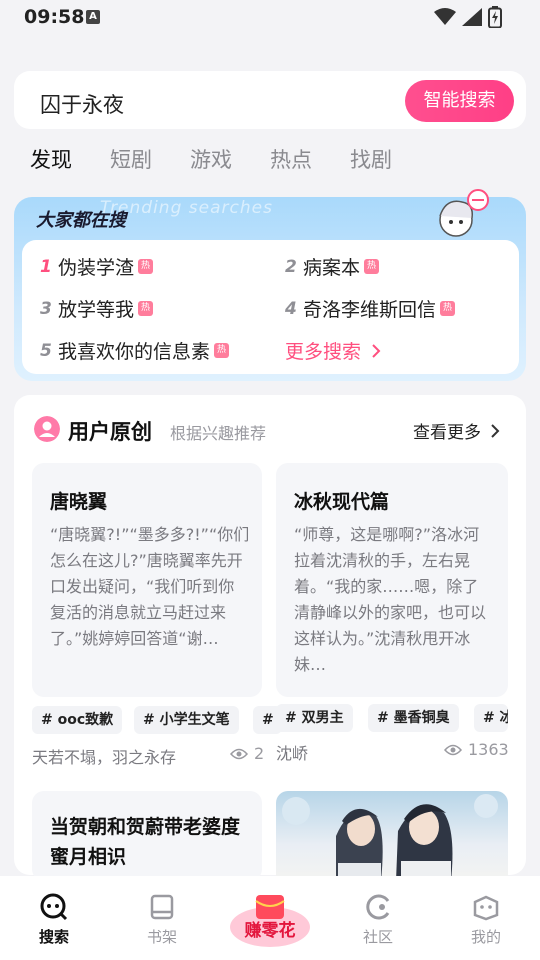  I want to click on nav-label: 书架, so click(161, 937).